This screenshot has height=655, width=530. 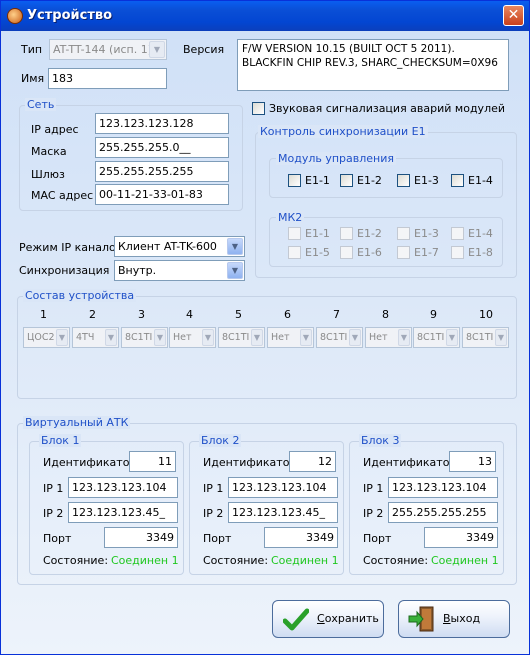 What do you see at coordinates (369, 233) in the screenshot?
I see `mk2-e1-label: E1-2` at bounding box center [369, 233].